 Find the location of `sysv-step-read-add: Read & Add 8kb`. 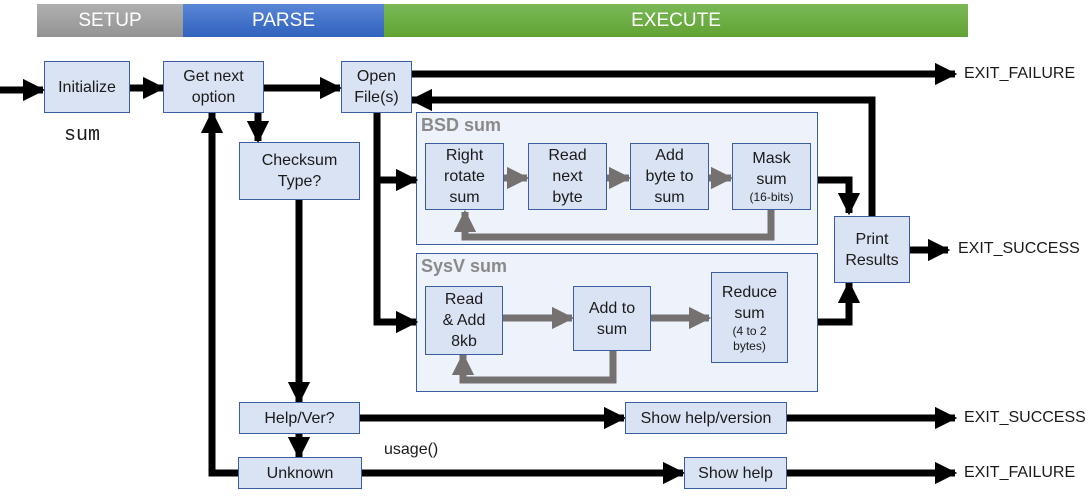

sysv-step-read-add: Read & Add 8kb is located at coordinates (464, 320).